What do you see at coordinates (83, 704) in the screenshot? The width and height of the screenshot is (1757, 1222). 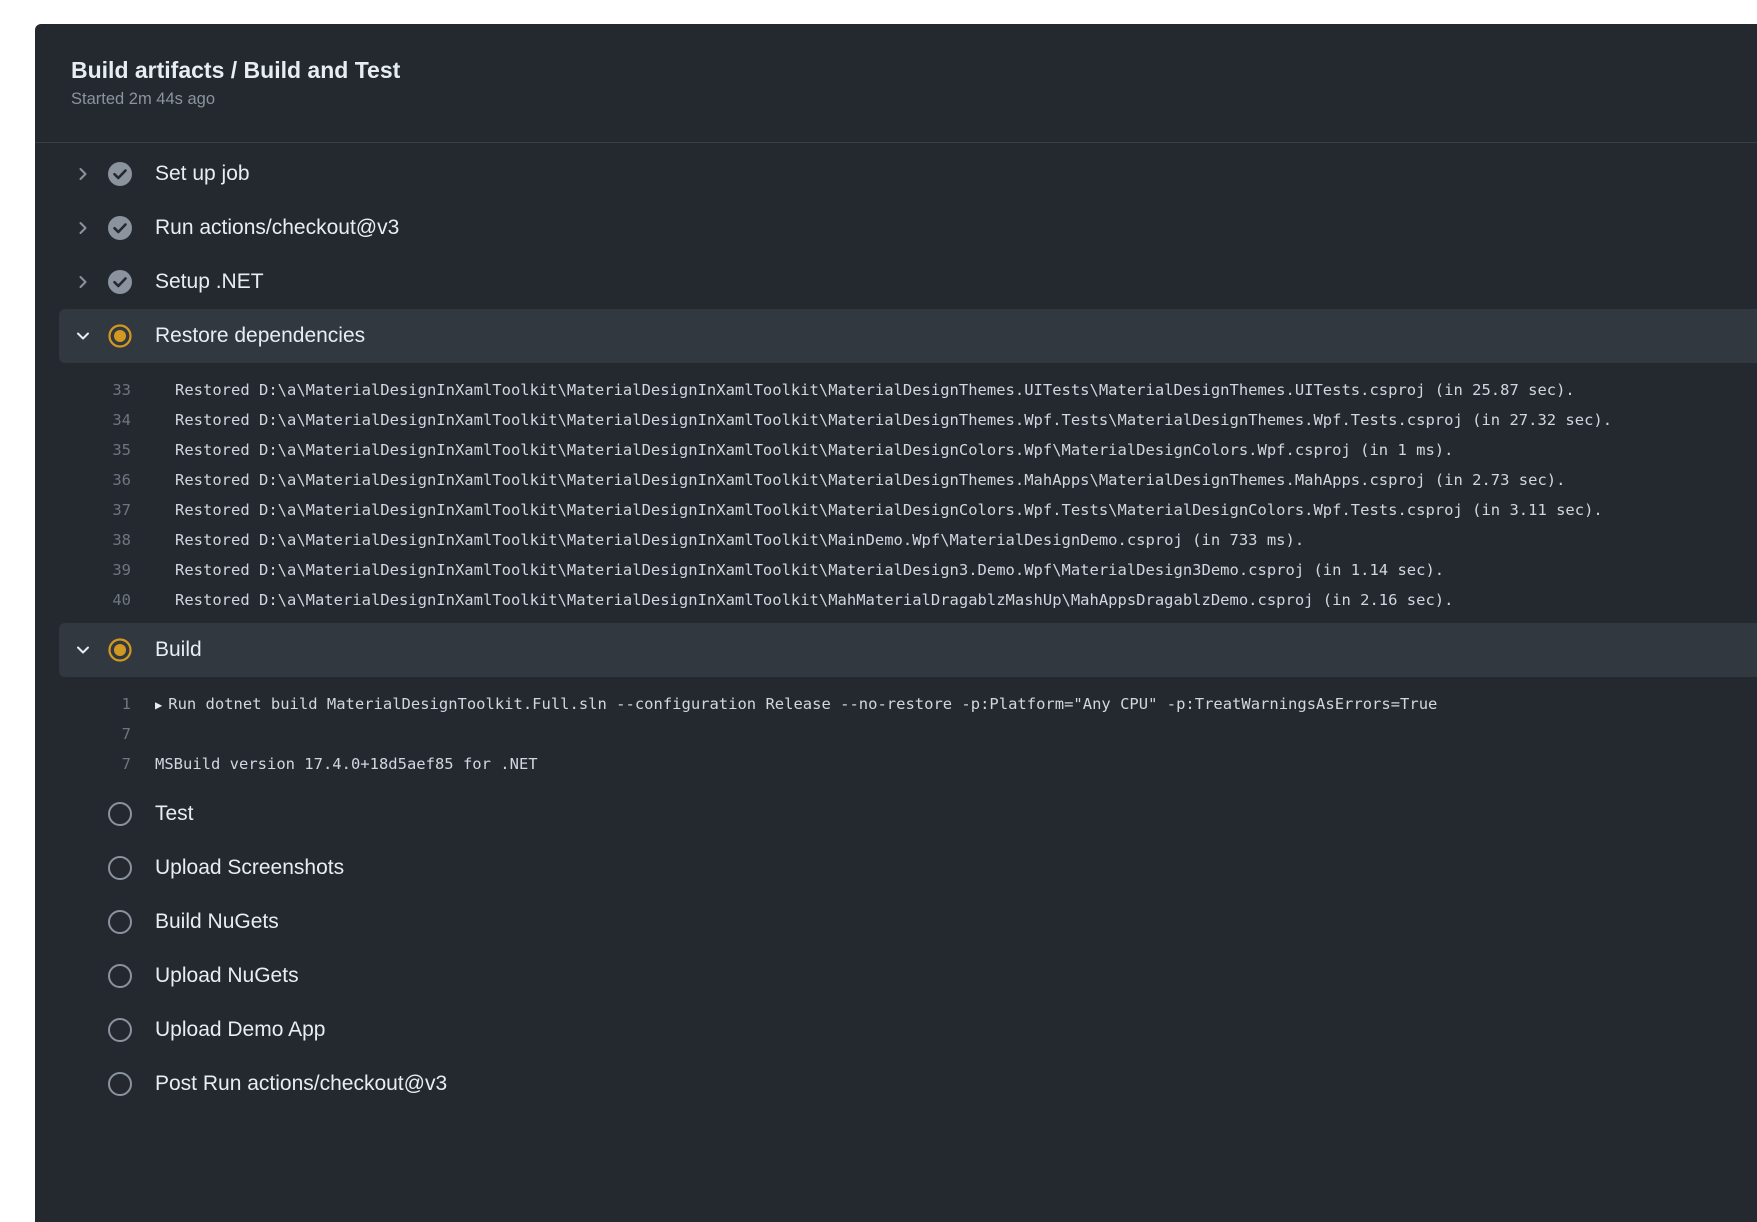 I see `line-number: 1` at bounding box center [83, 704].